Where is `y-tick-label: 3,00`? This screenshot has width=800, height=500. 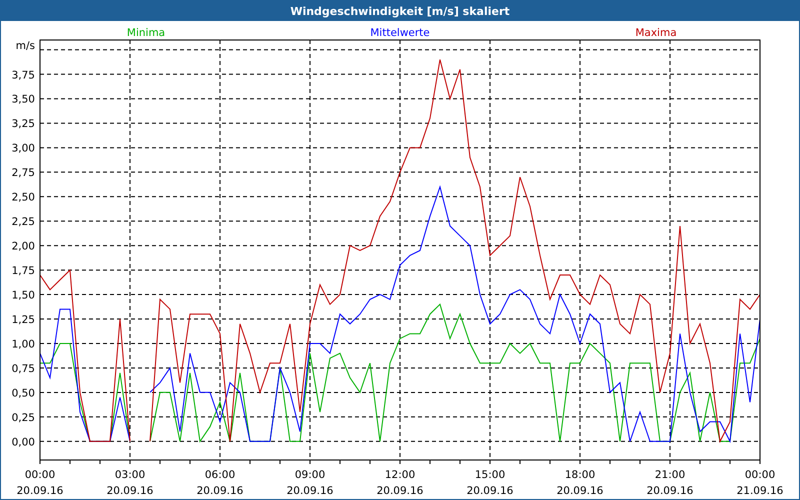
y-tick-label: 3,00 is located at coordinates (23, 148).